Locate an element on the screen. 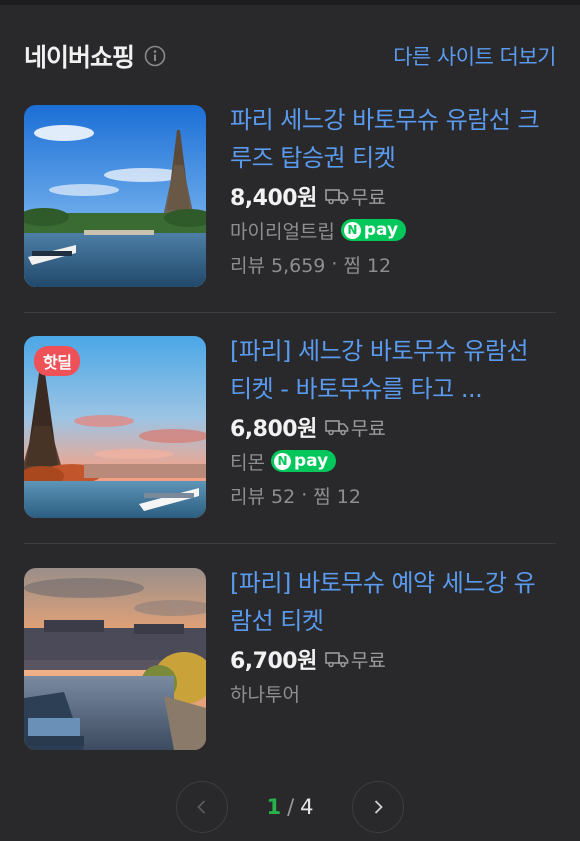 This screenshot has width=580, height=841. hotdeal-badge: 핫딜 is located at coordinates (57, 361).